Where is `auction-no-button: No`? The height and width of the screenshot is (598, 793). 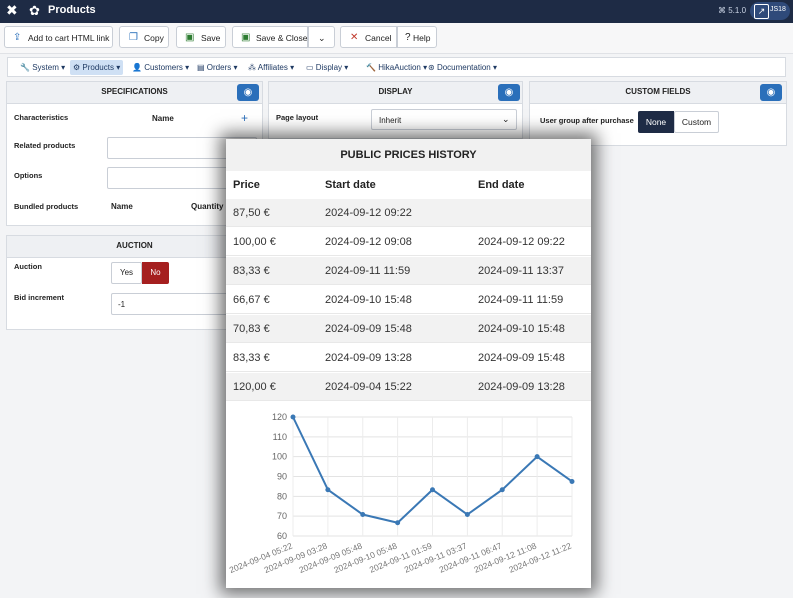
auction-no-button: No is located at coordinates (155, 273).